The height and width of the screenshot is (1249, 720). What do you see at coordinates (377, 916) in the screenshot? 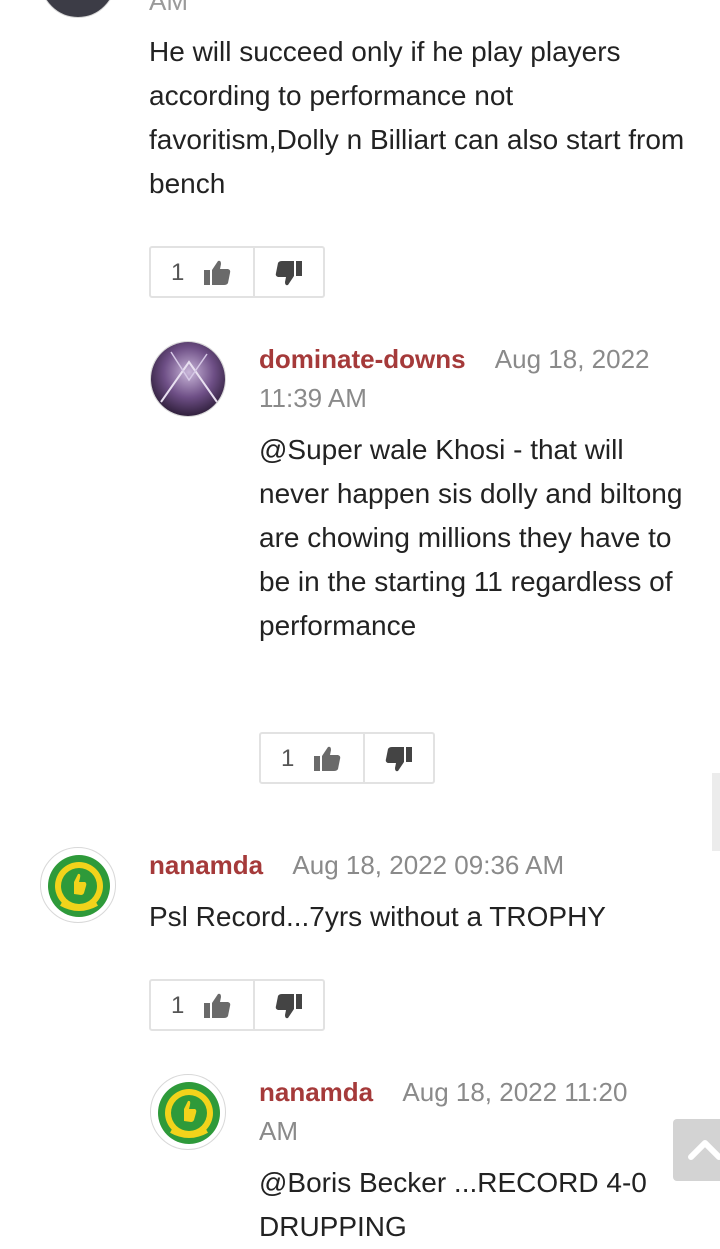
I see `comment-text: Psl Record...7yrs without a TROPHY` at bounding box center [377, 916].